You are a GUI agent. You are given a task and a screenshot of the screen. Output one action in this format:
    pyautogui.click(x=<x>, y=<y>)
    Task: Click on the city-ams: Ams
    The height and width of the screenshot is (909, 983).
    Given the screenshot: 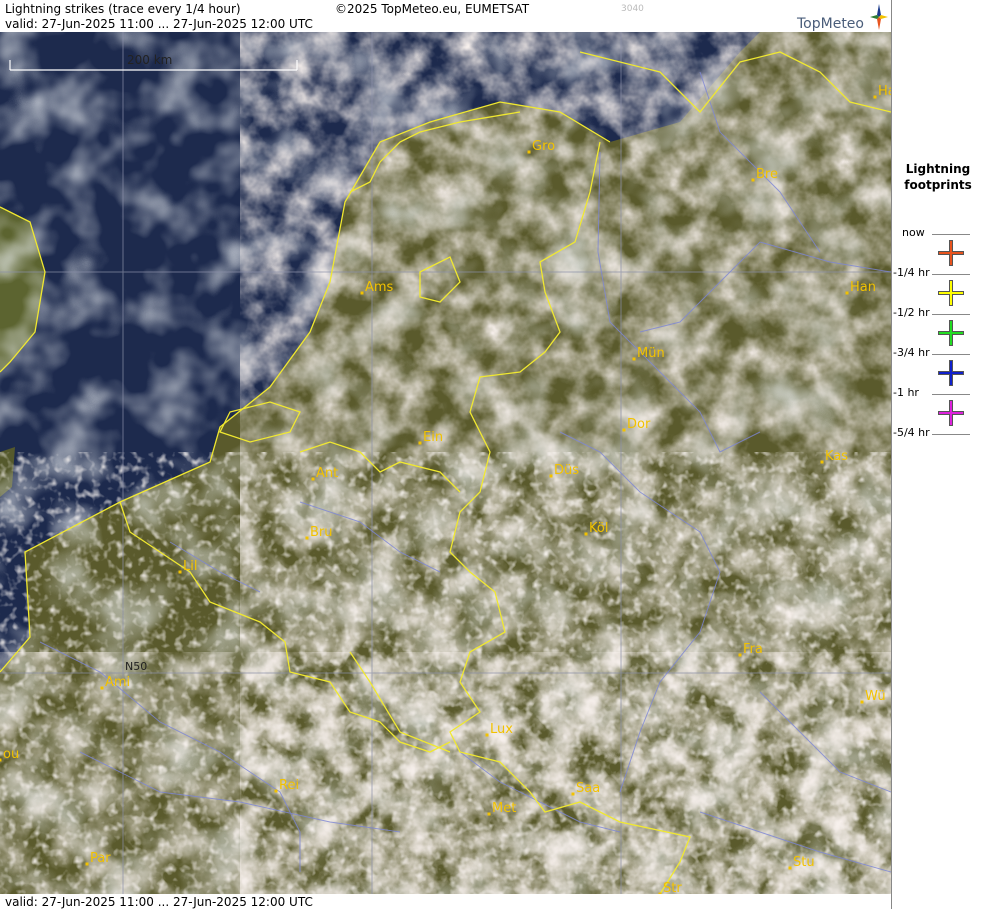 What is the action you would take?
    pyautogui.click(x=377, y=287)
    